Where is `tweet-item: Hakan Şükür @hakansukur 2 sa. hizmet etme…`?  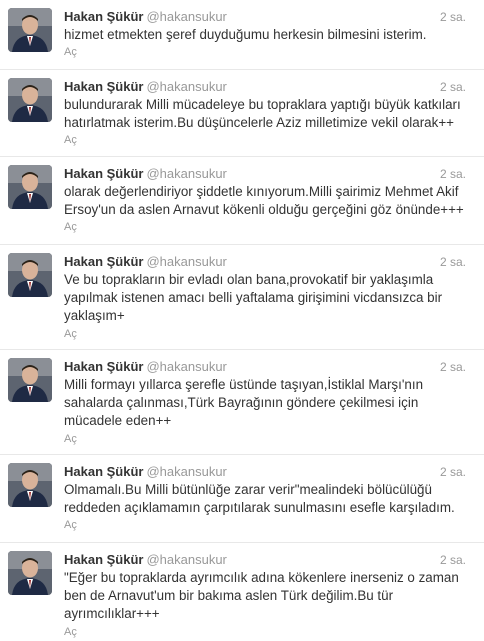 tweet-item: Hakan Şükür @hakansukur 2 sa. hizmet etme… is located at coordinates (242, 35).